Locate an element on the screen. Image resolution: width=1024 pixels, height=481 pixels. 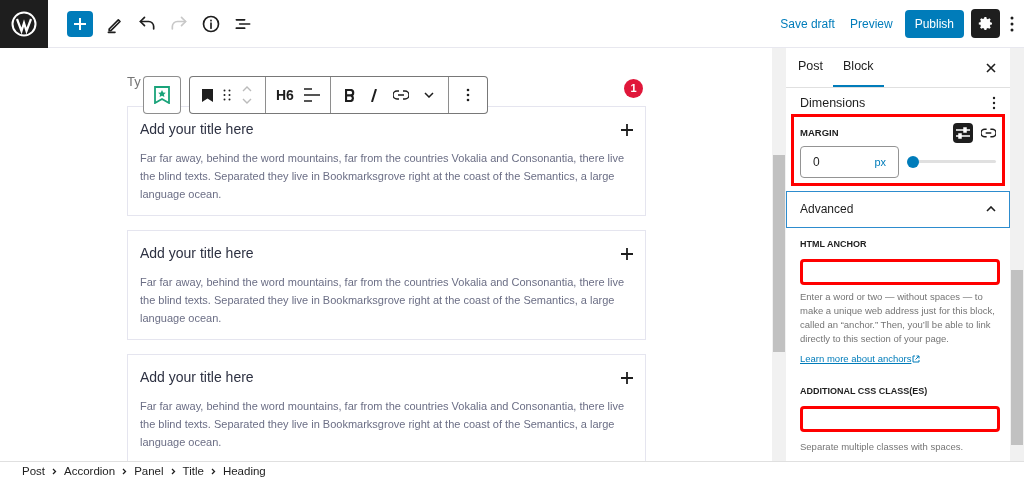
field-label: HTML ANCHOR is located at coordinates (834, 244).